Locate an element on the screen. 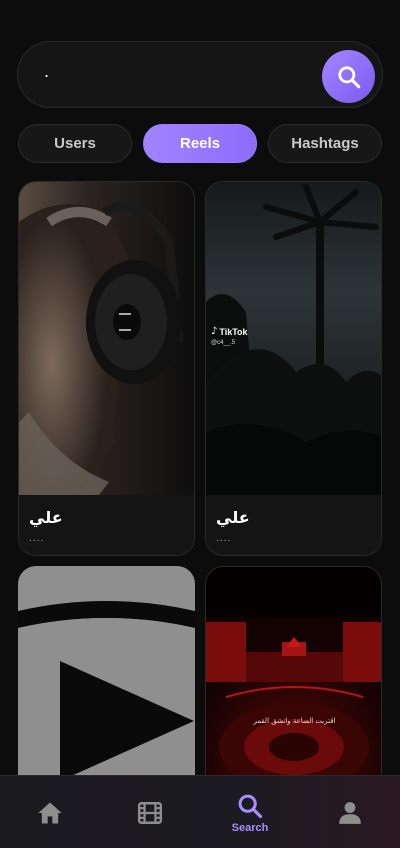 The image size is (400, 848). film-icon is located at coordinates (150, 812).